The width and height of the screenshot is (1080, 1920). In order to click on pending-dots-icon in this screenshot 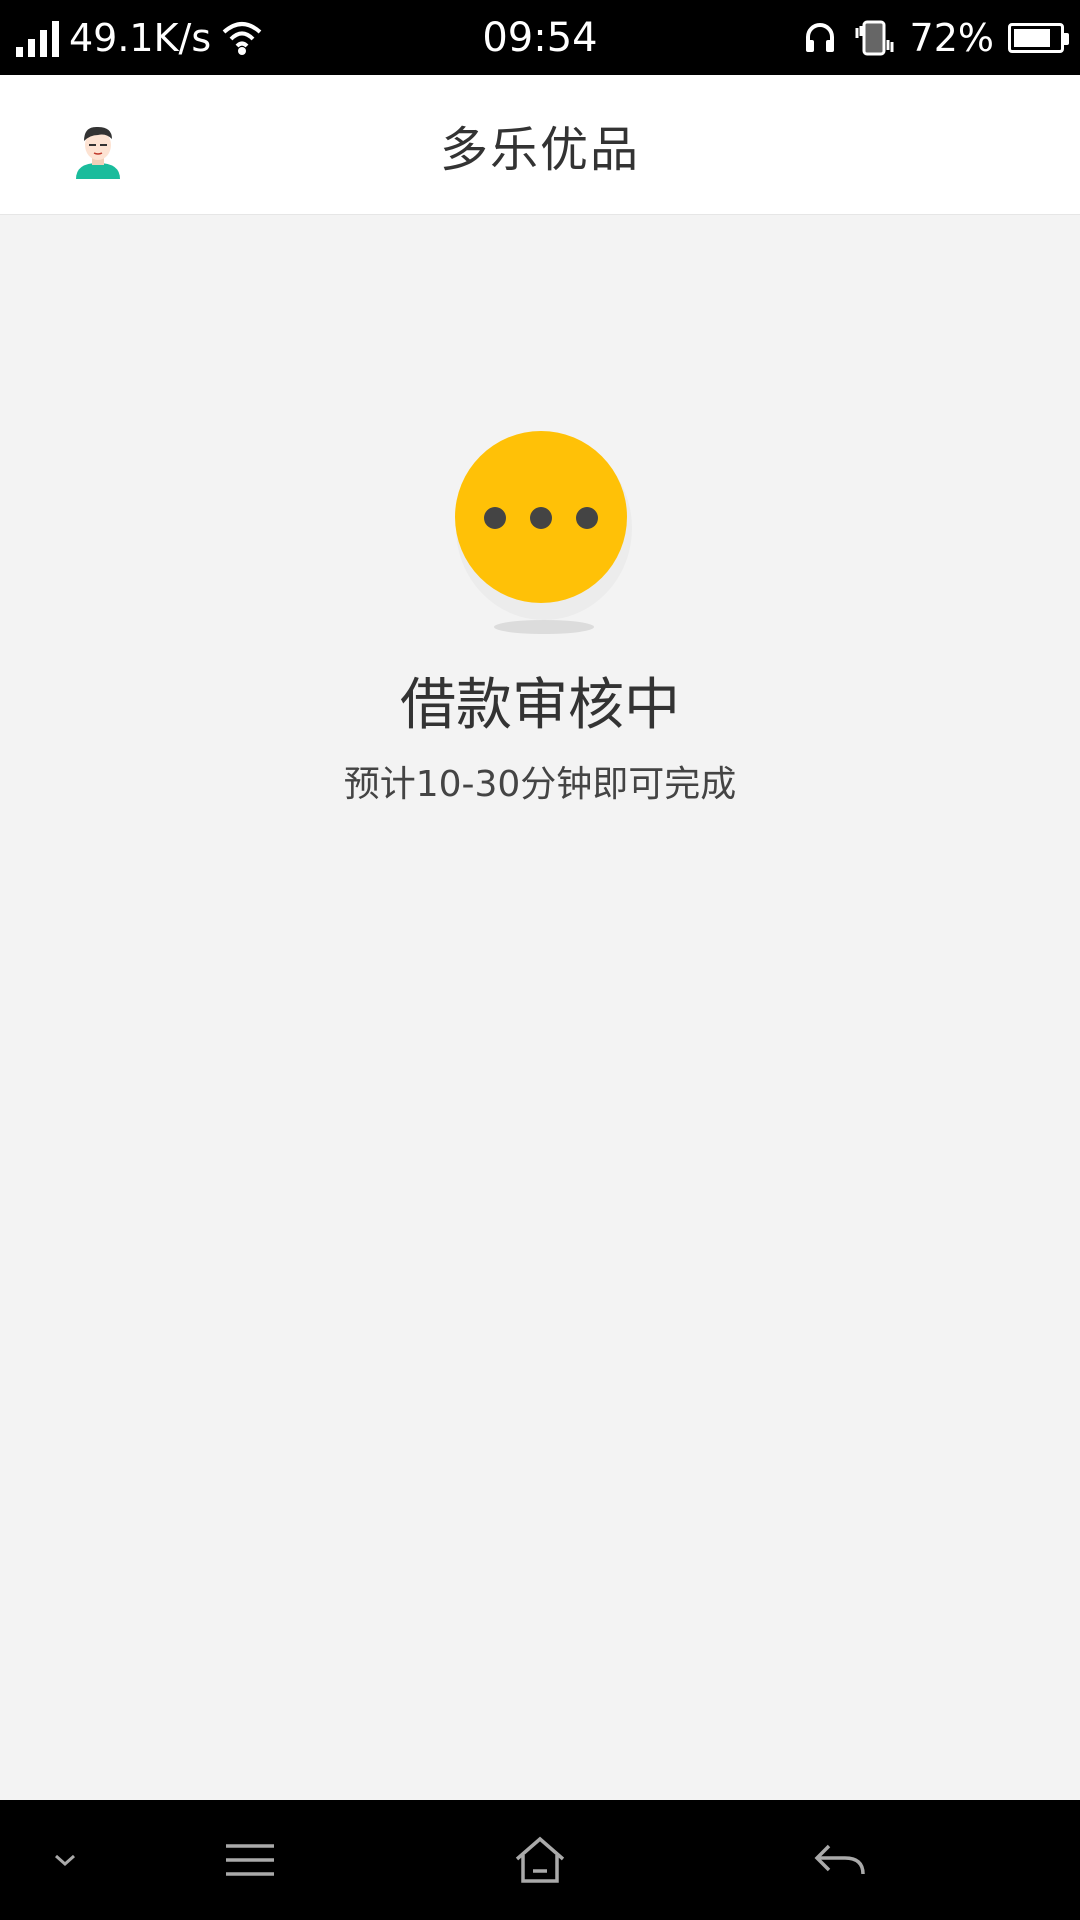, I will do `click(543, 532)`.